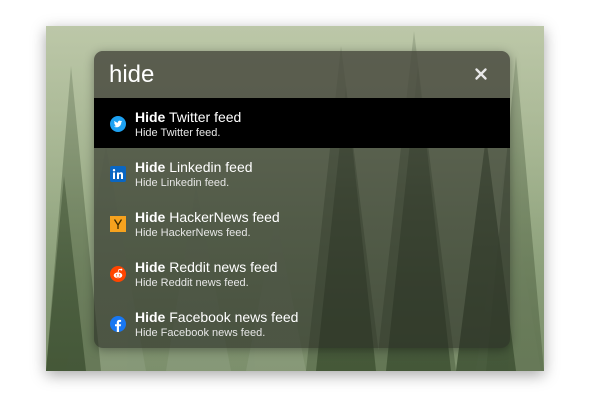 Image resolution: width=600 pixels, height=400 pixels. I want to click on result-subtitle: Hide Linkedin feed., so click(182, 183).